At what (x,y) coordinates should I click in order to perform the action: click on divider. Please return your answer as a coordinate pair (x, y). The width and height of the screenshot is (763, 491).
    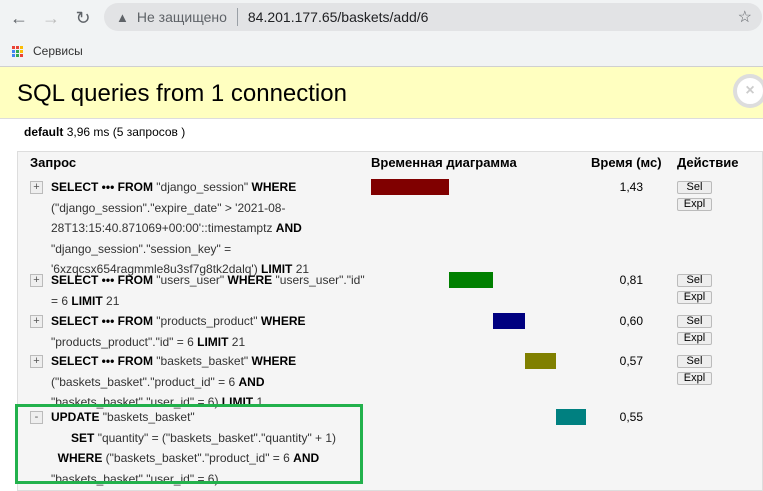
    Looking at the image, I should click on (237, 17).